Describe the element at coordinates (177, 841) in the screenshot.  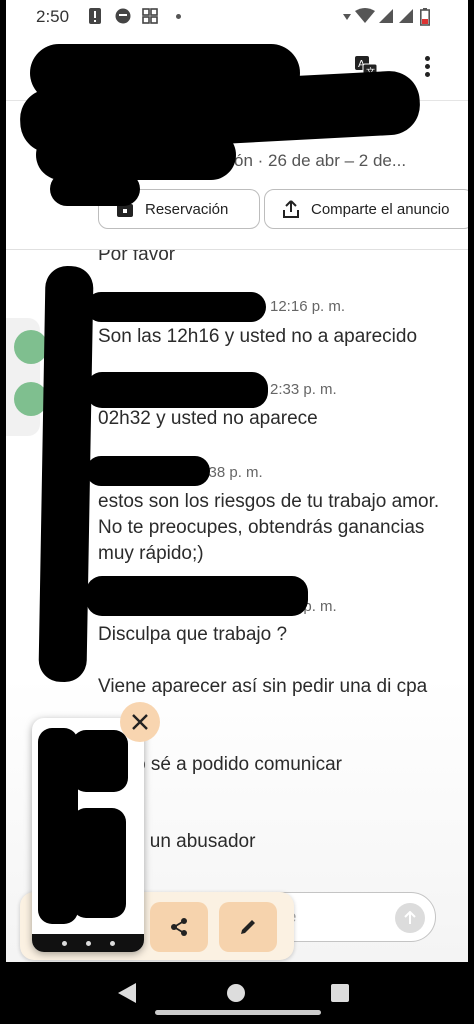
I see `message-text-line: ed es un abusador` at that location.